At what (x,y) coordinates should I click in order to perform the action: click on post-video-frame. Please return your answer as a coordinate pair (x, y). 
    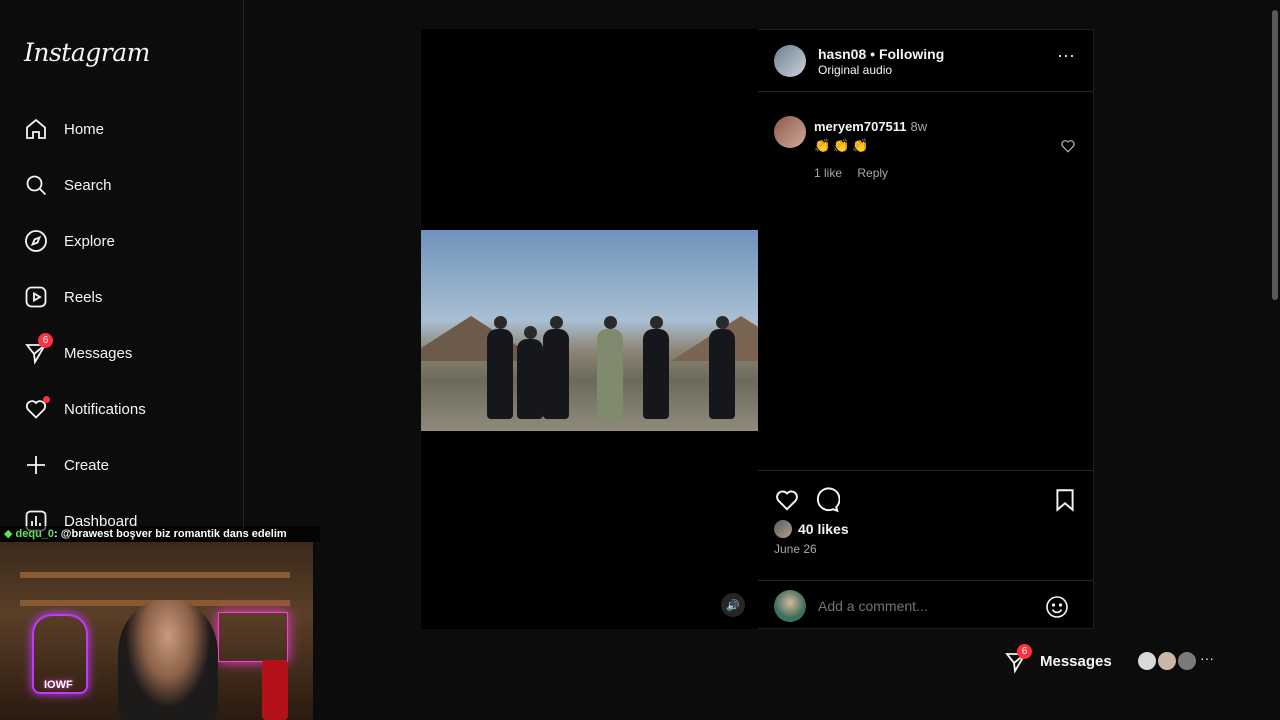
    Looking at the image, I should click on (589, 330).